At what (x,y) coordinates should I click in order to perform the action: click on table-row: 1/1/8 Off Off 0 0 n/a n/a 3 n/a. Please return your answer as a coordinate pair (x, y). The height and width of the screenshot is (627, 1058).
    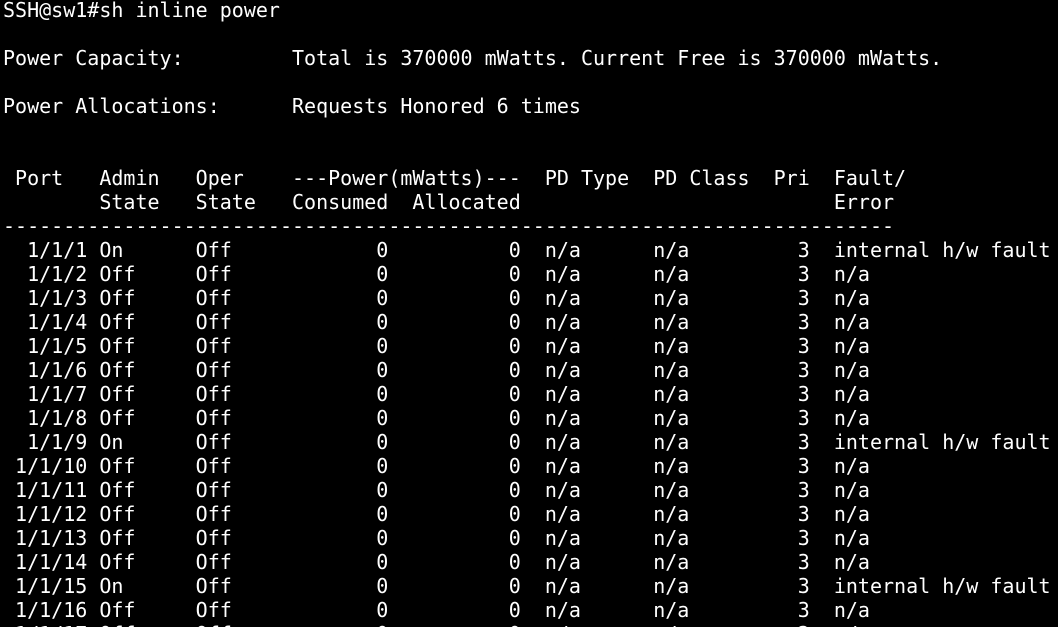
    Looking at the image, I should click on (436, 418).